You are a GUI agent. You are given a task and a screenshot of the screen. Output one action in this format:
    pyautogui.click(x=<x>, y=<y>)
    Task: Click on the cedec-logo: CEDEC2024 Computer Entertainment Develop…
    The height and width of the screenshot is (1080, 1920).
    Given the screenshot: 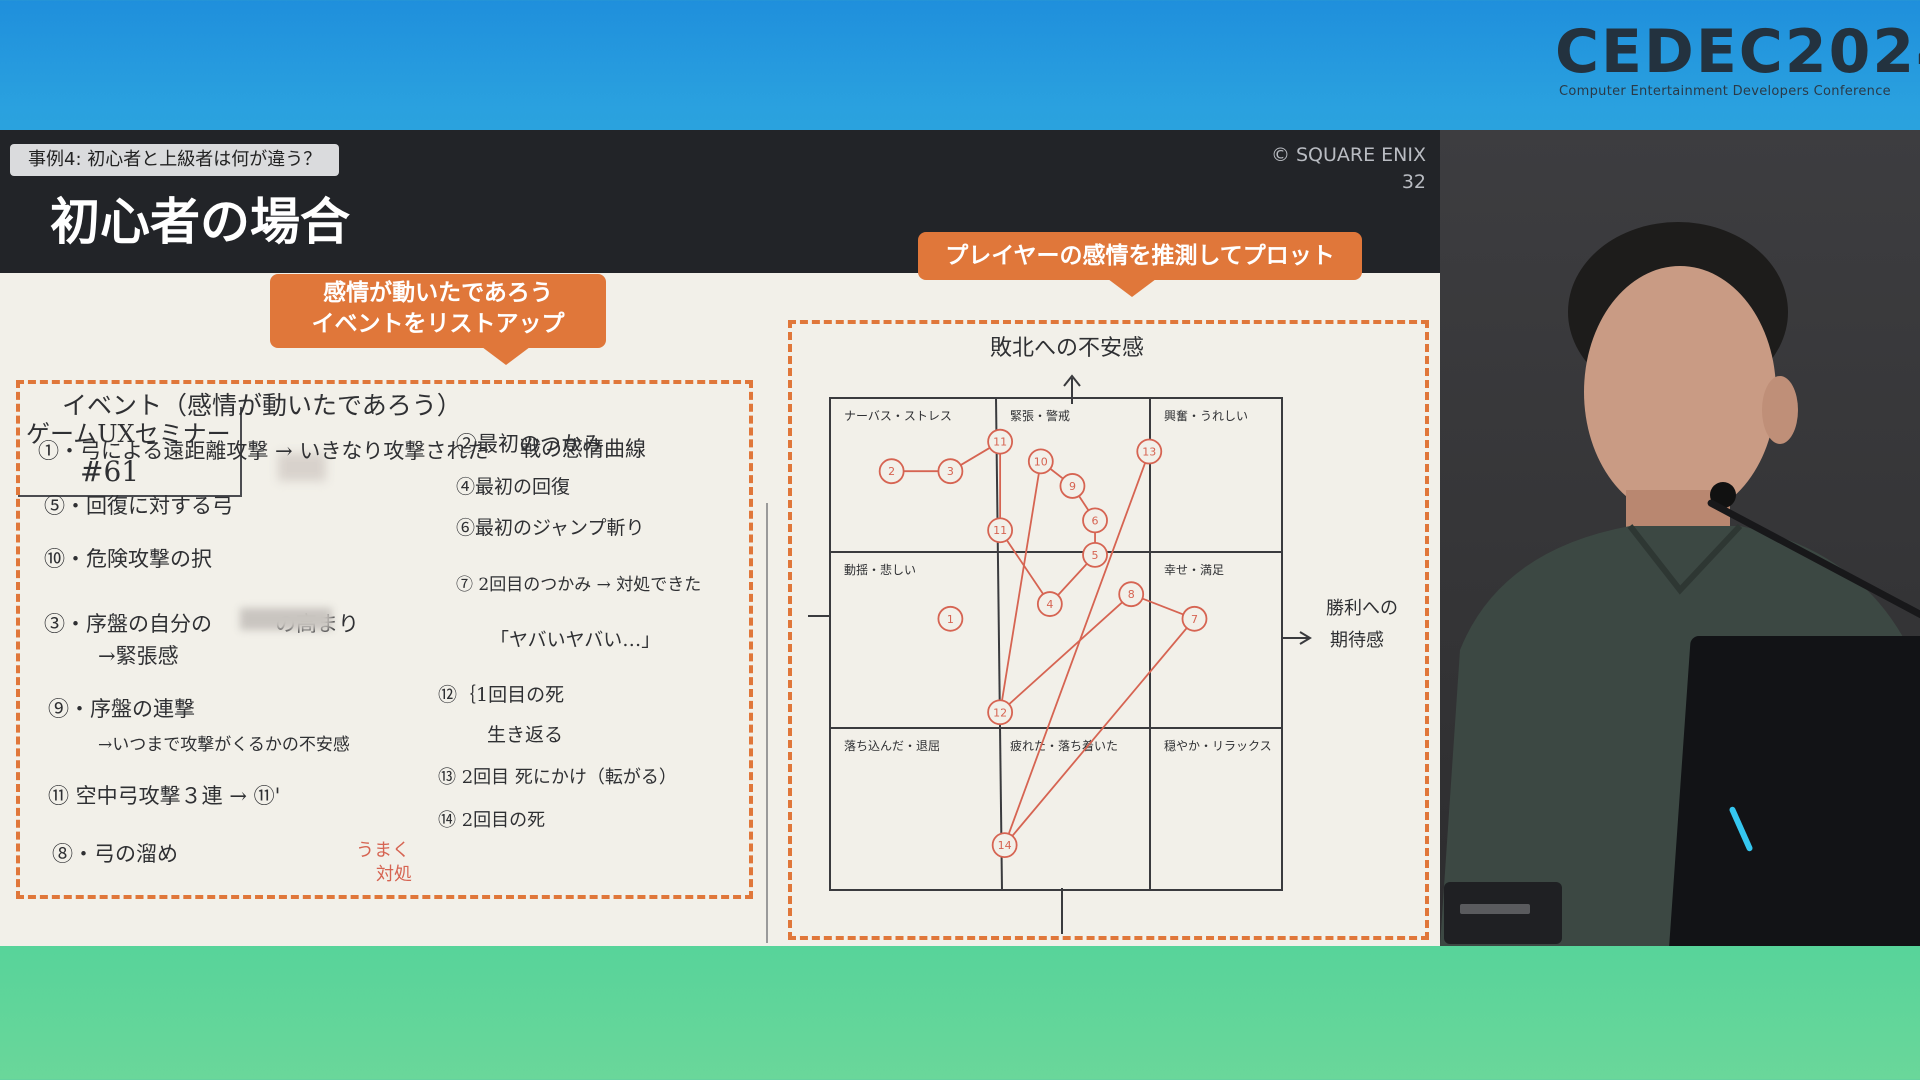 What is the action you would take?
    pyautogui.click(x=1737, y=58)
    